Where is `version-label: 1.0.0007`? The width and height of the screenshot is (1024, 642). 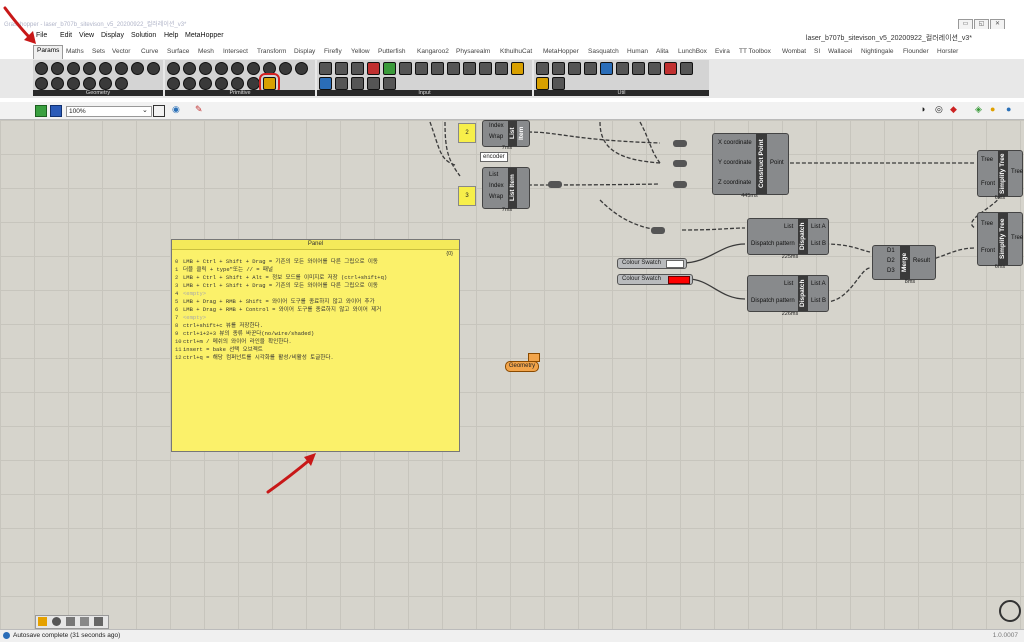 version-label: 1.0.0007 is located at coordinates (1005, 635).